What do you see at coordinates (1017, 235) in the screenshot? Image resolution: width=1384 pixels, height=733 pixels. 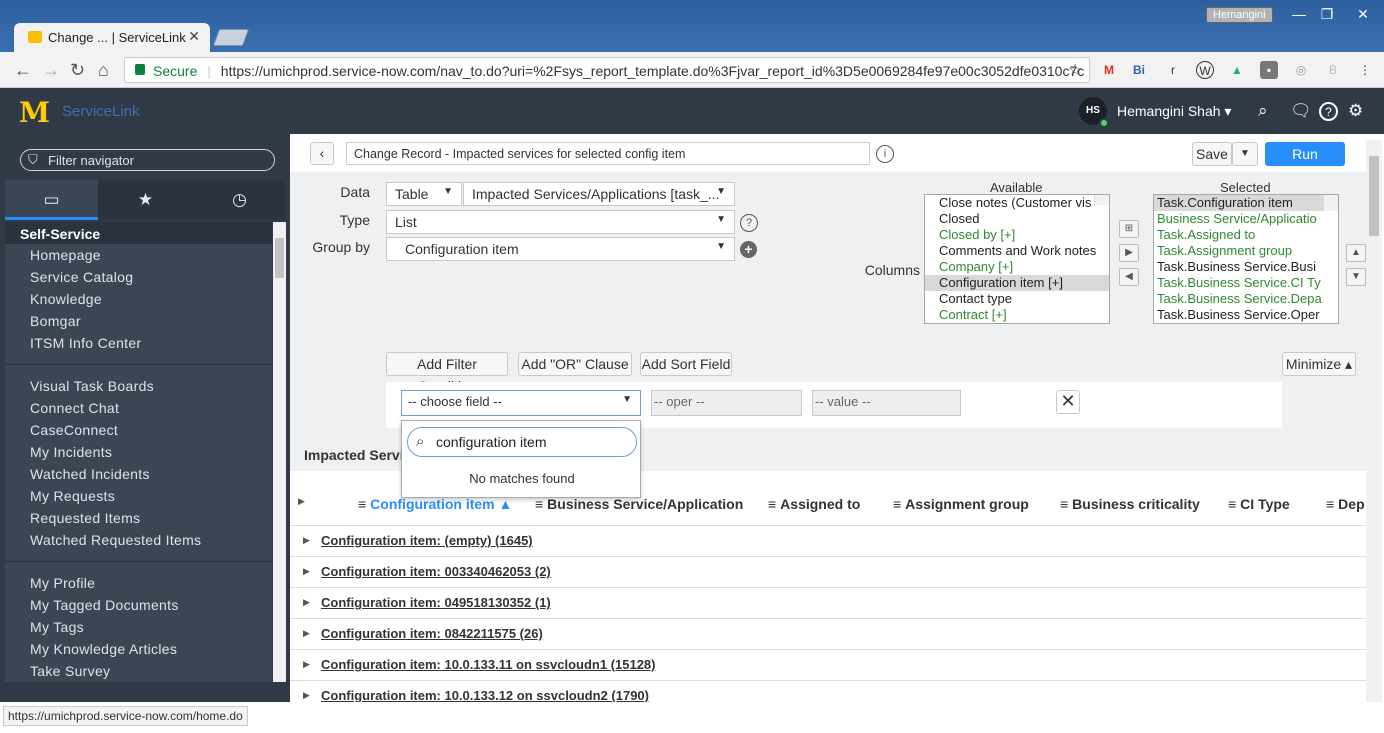 I see `column-option: Closed by [+]` at bounding box center [1017, 235].